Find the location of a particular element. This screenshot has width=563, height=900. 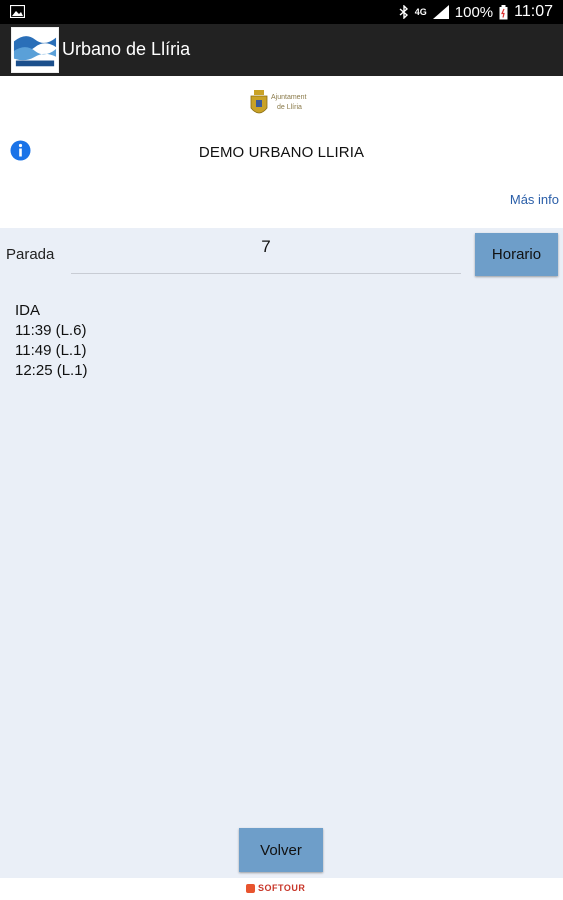

crest-text-line1: Ajuntament is located at coordinates (289, 97).